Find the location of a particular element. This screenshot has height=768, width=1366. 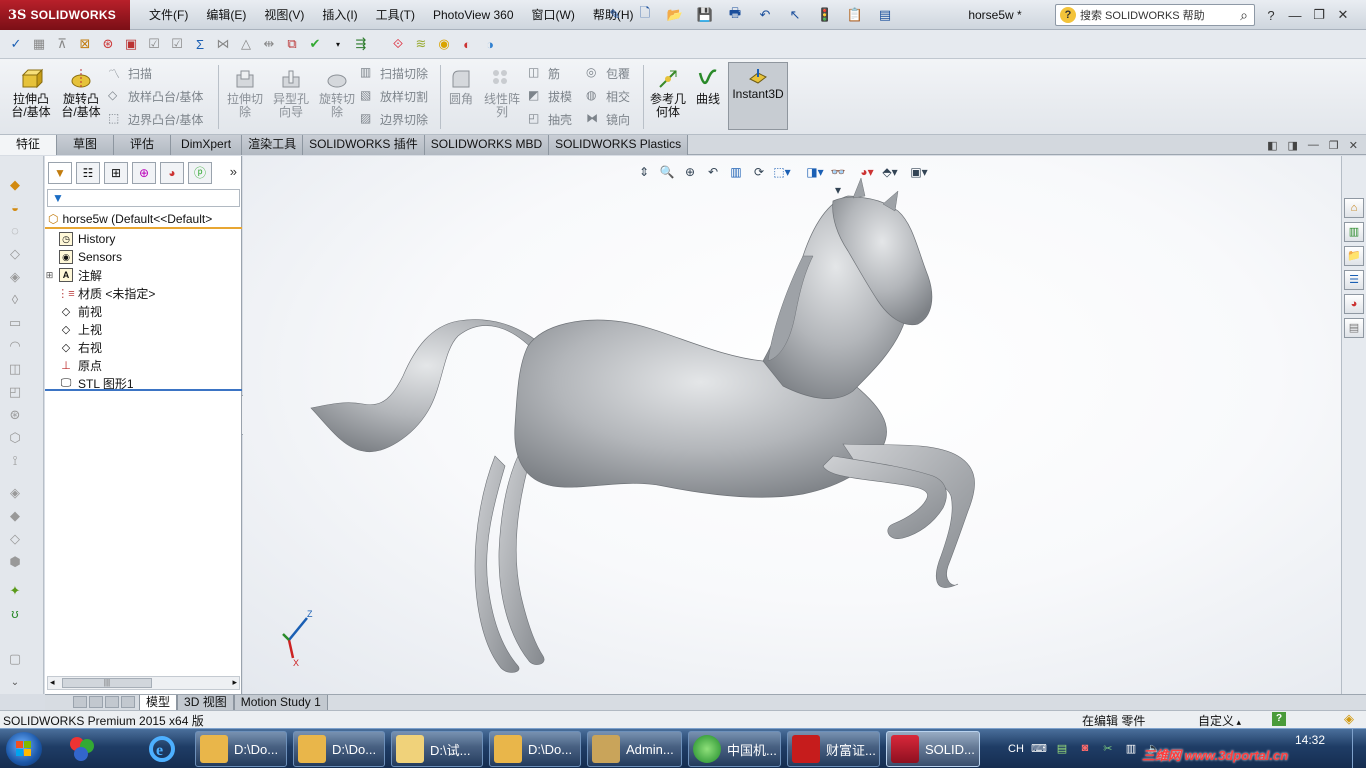

tab-dimxpert: DimXpert is located at coordinates (207, 145).